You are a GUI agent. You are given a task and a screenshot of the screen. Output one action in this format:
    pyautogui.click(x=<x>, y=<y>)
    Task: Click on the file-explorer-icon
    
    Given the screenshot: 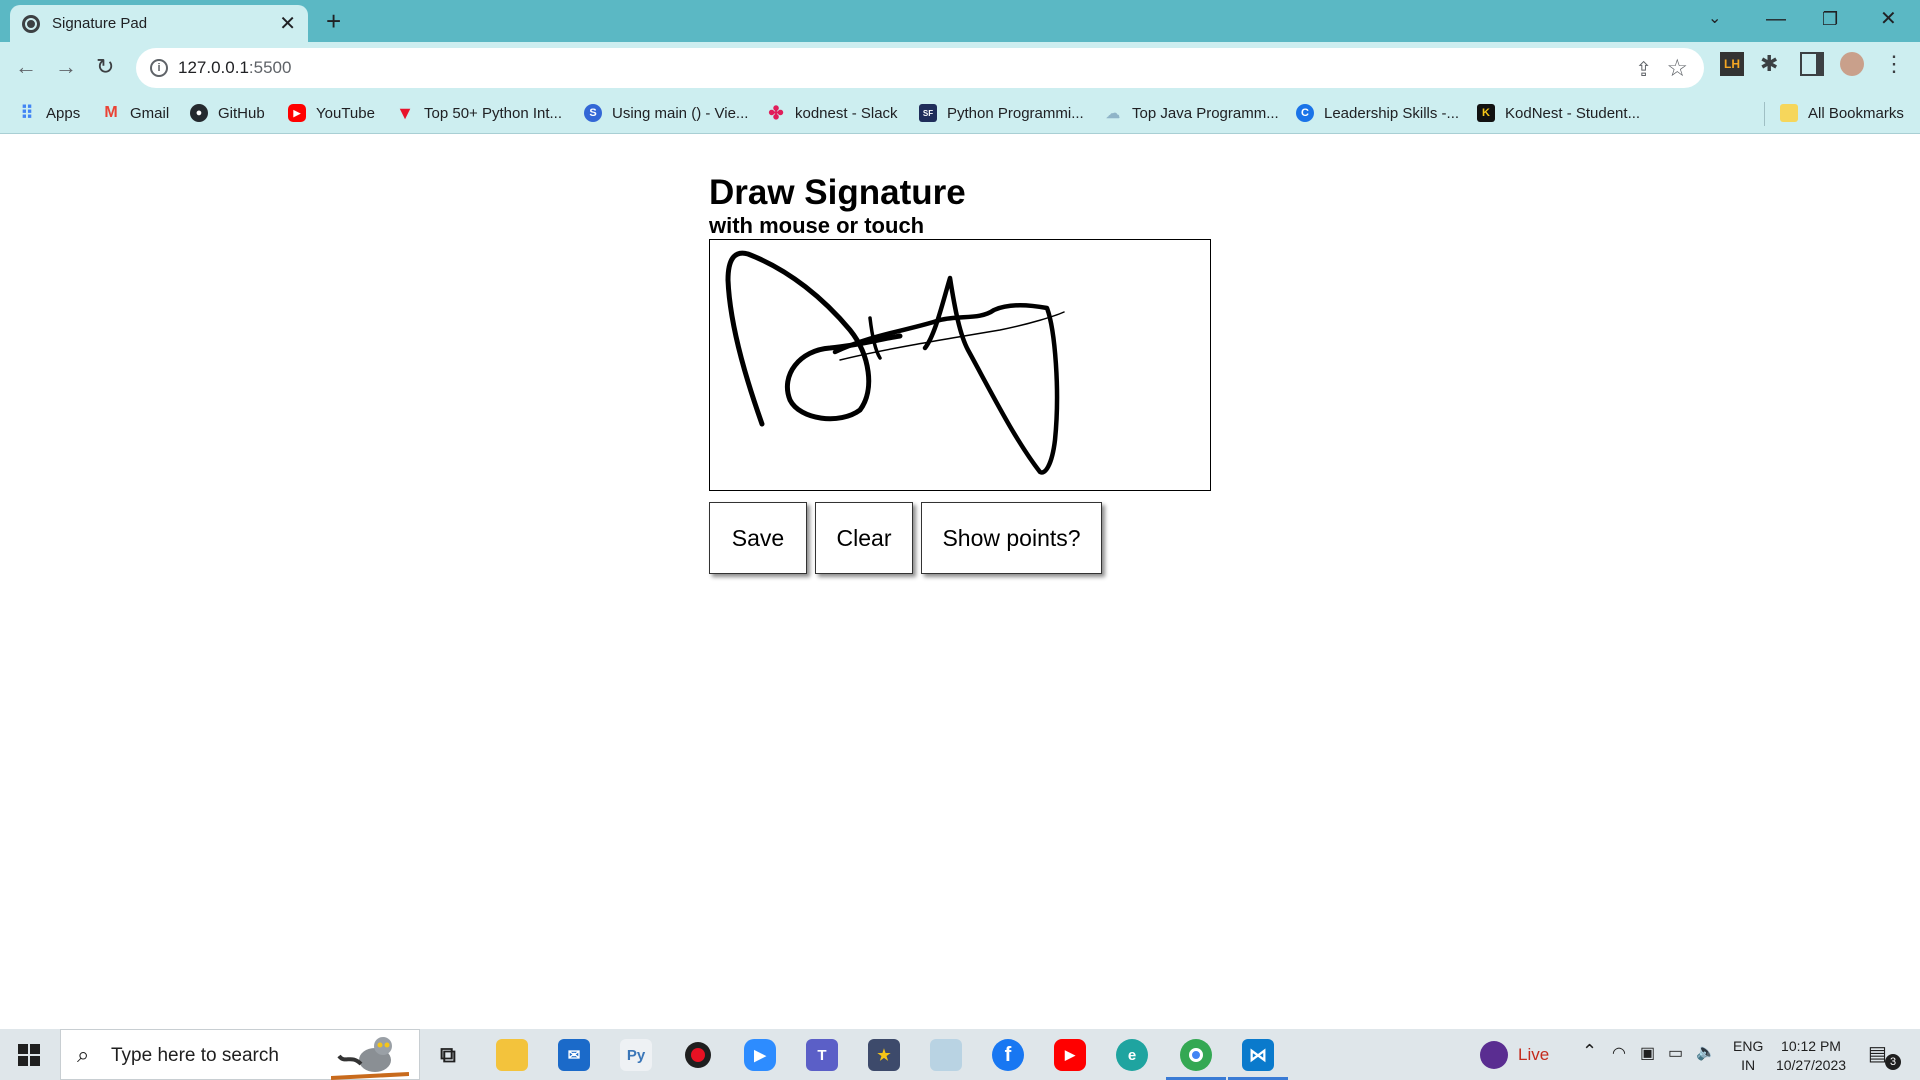 What is the action you would take?
    pyautogui.click(x=512, y=1055)
    